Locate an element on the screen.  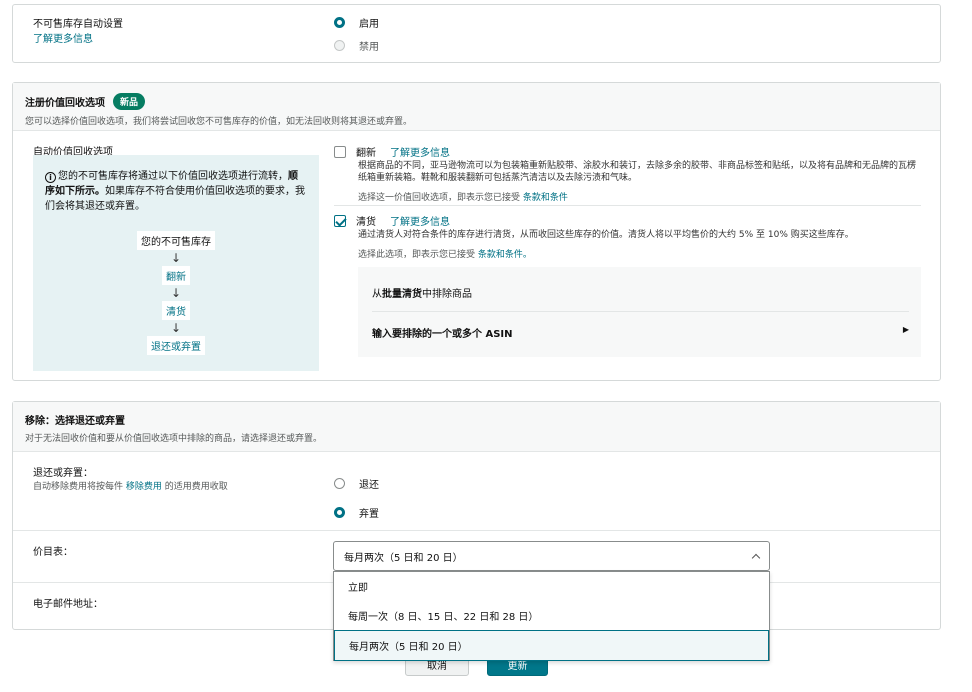
flow-step-refurb: 翻新 is located at coordinates (176, 275).